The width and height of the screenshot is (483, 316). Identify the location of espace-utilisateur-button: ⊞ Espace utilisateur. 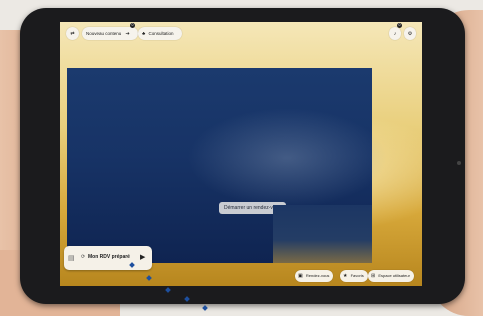
(391, 276).